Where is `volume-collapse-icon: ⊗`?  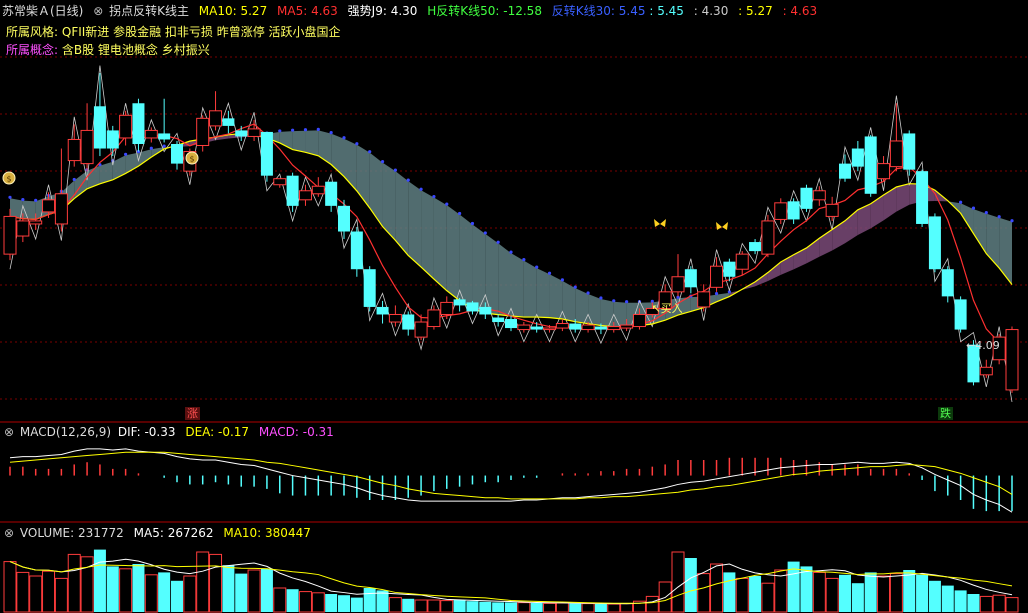 volume-collapse-icon: ⊗ is located at coordinates (9, 533).